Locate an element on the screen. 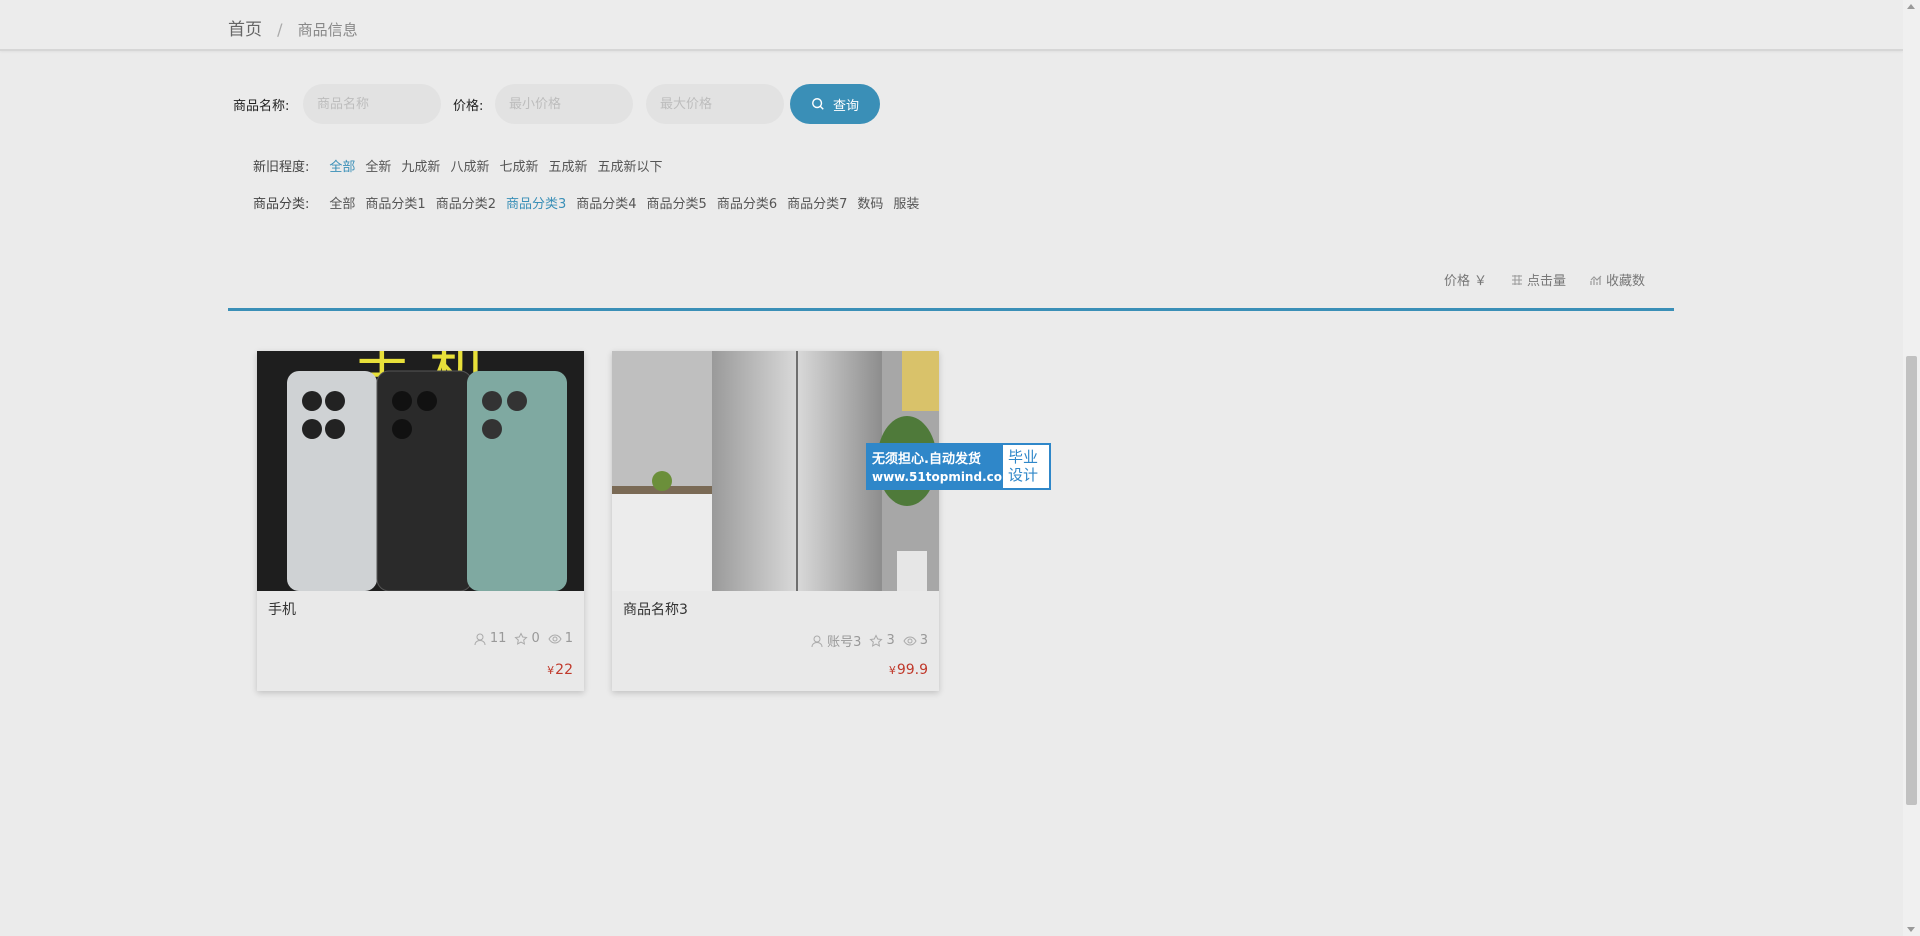 This screenshot has width=1920, height=936. breadcrumb-current: 商品信息 is located at coordinates (327, 30).